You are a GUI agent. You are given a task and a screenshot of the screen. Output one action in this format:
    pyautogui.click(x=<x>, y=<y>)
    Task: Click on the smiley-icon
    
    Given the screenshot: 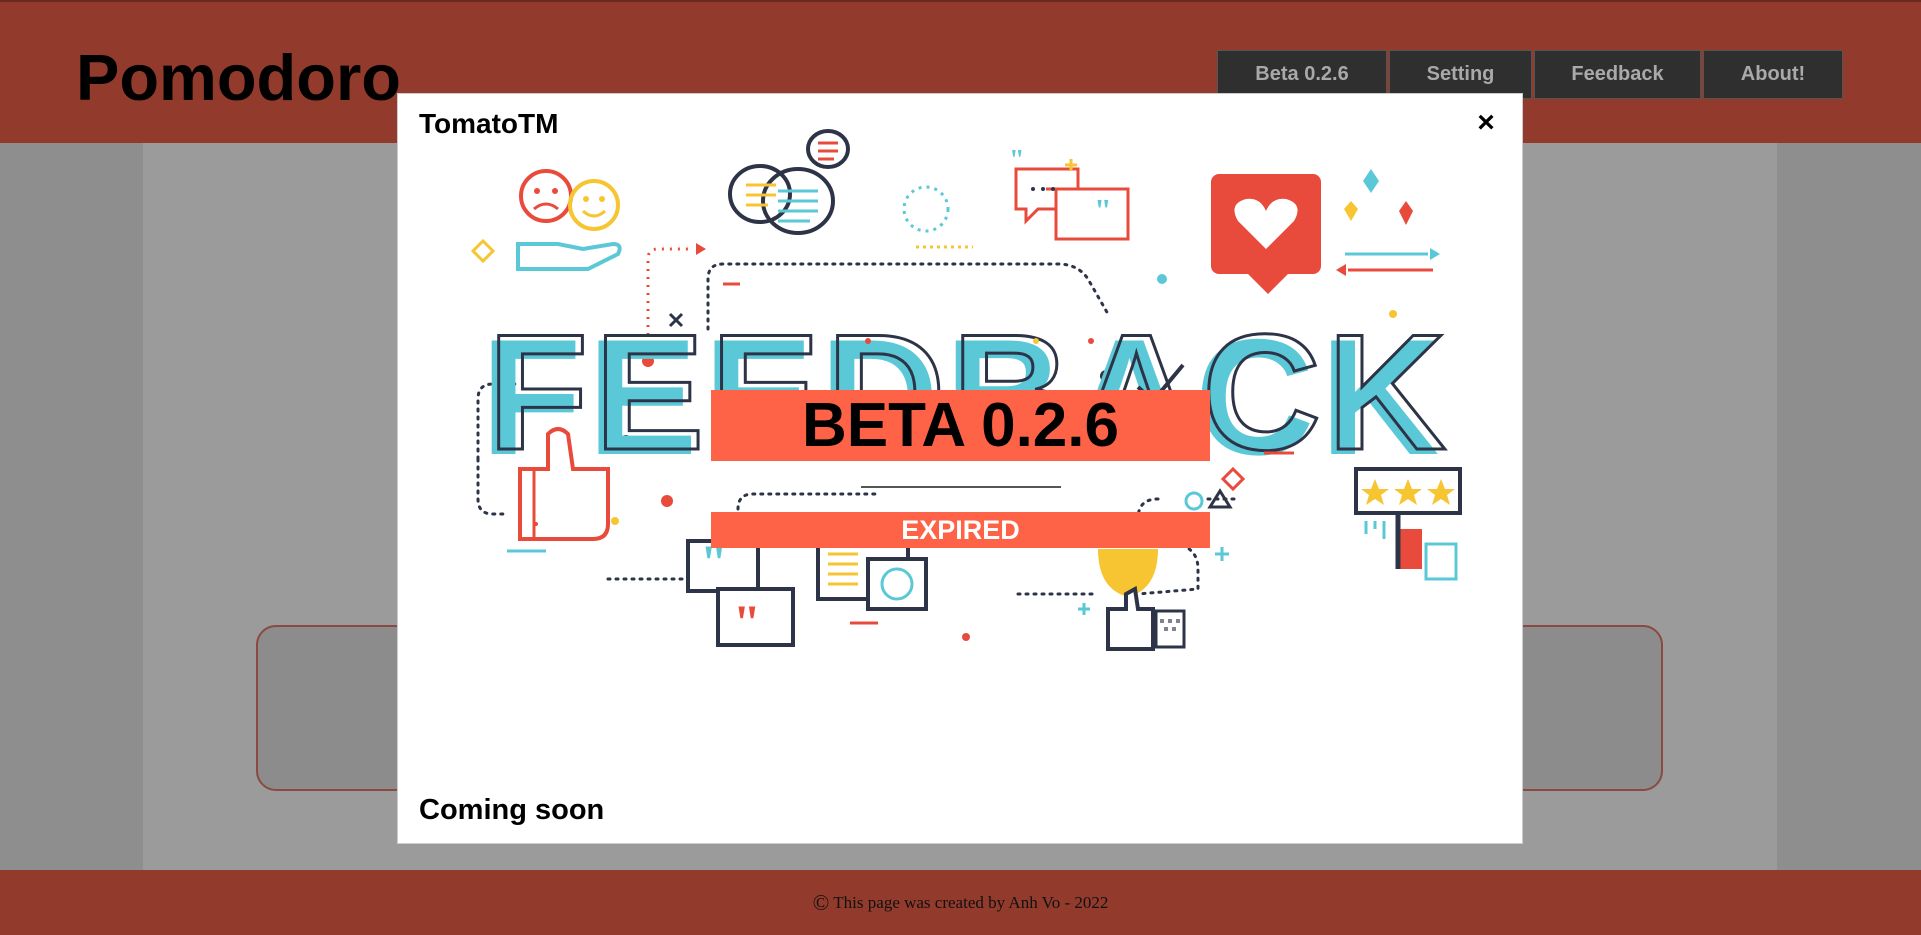 What is the action you would take?
    pyautogui.click(x=594, y=205)
    